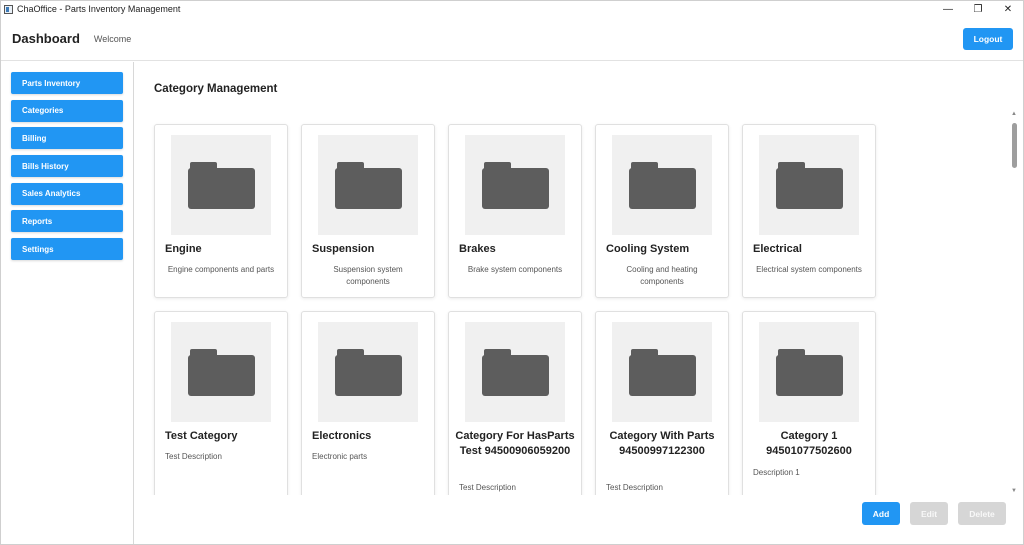 This screenshot has height=545, width=1024. What do you see at coordinates (67, 138) in the screenshot?
I see `sidebar-item-billing: Billing` at bounding box center [67, 138].